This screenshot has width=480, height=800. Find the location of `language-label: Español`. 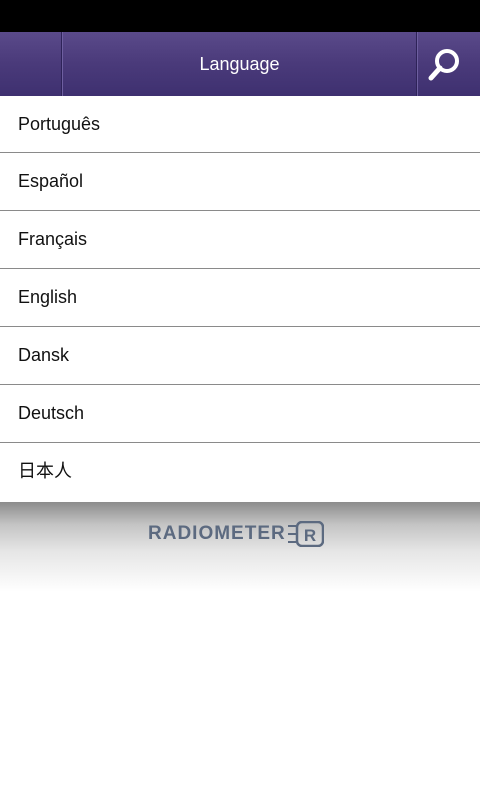

language-label: Español is located at coordinates (51, 181).